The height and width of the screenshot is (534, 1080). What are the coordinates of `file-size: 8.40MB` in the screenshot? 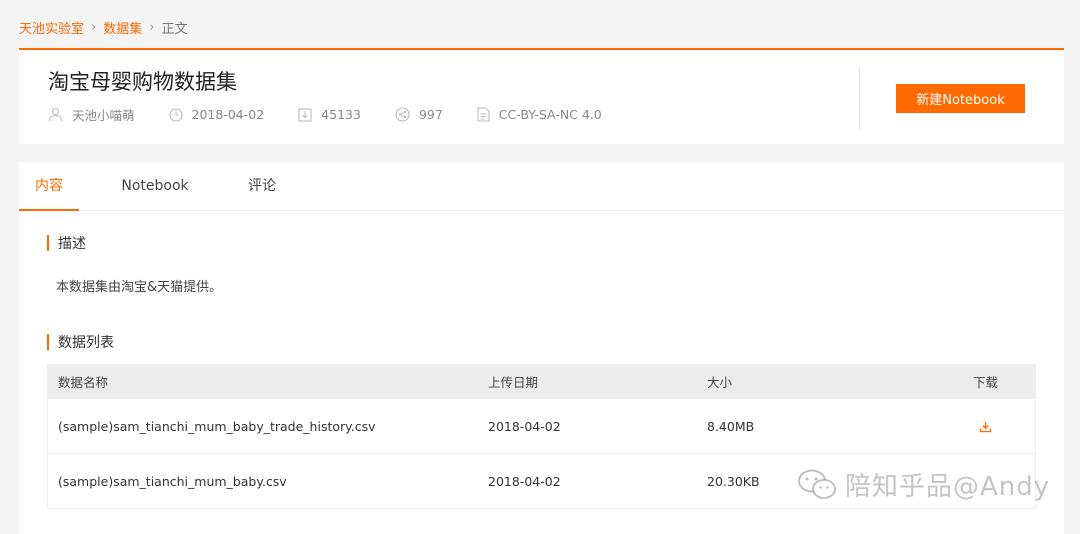 It's located at (731, 426).